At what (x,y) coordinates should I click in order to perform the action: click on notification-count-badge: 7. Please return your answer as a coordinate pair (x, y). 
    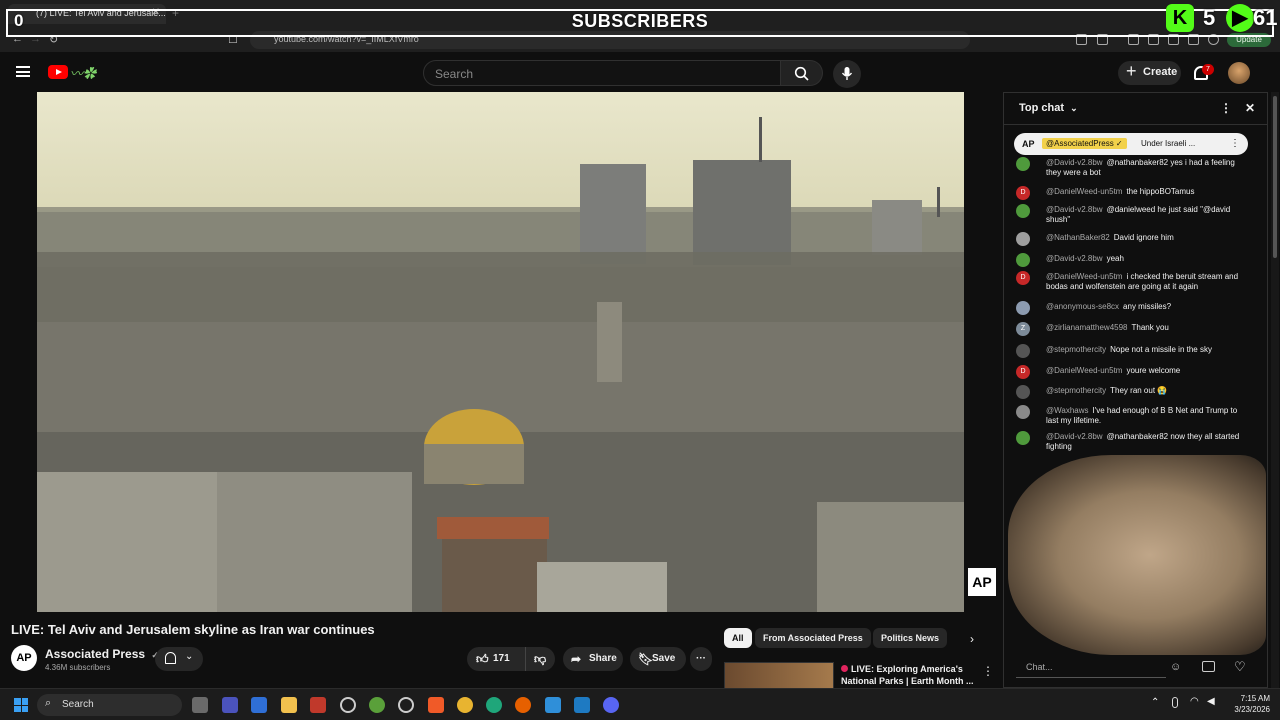
    Looking at the image, I should click on (1208, 69).